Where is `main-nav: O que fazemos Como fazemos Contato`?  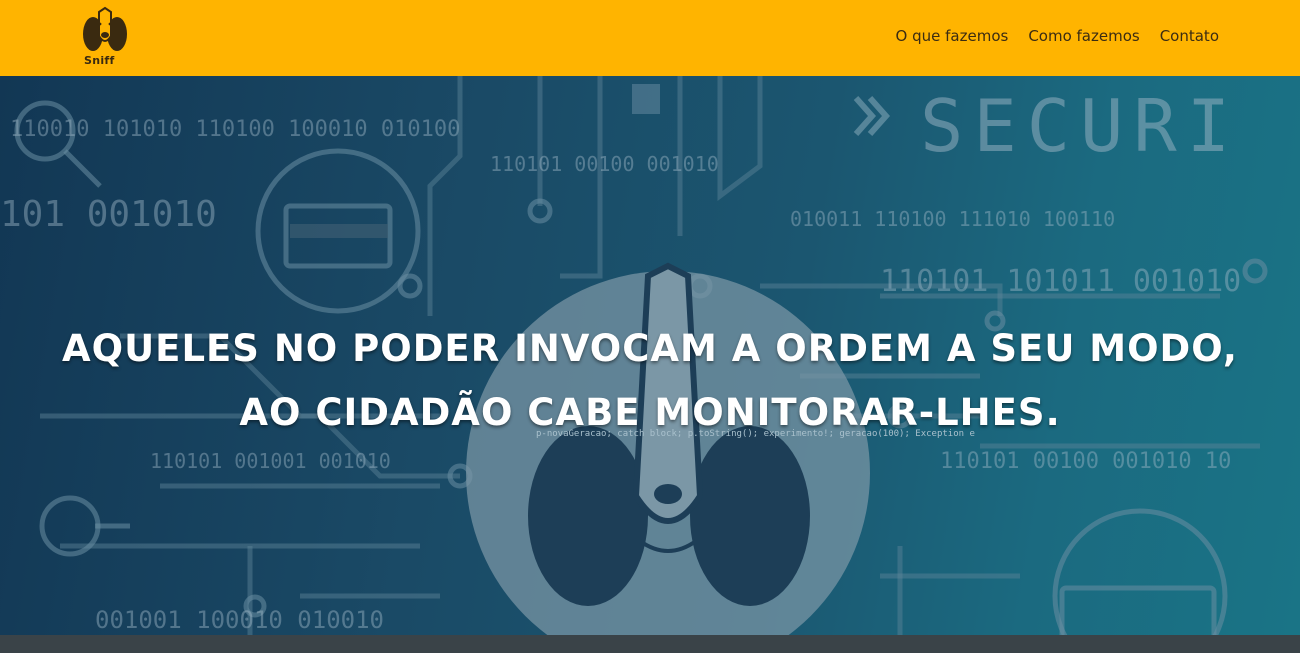
main-nav: O que fazemos Como fazemos Contato is located at coordinates (1057, 36).